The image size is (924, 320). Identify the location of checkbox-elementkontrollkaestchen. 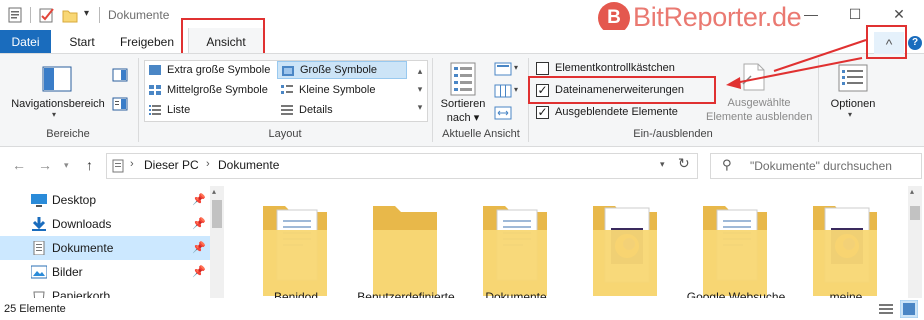
(542, 68).